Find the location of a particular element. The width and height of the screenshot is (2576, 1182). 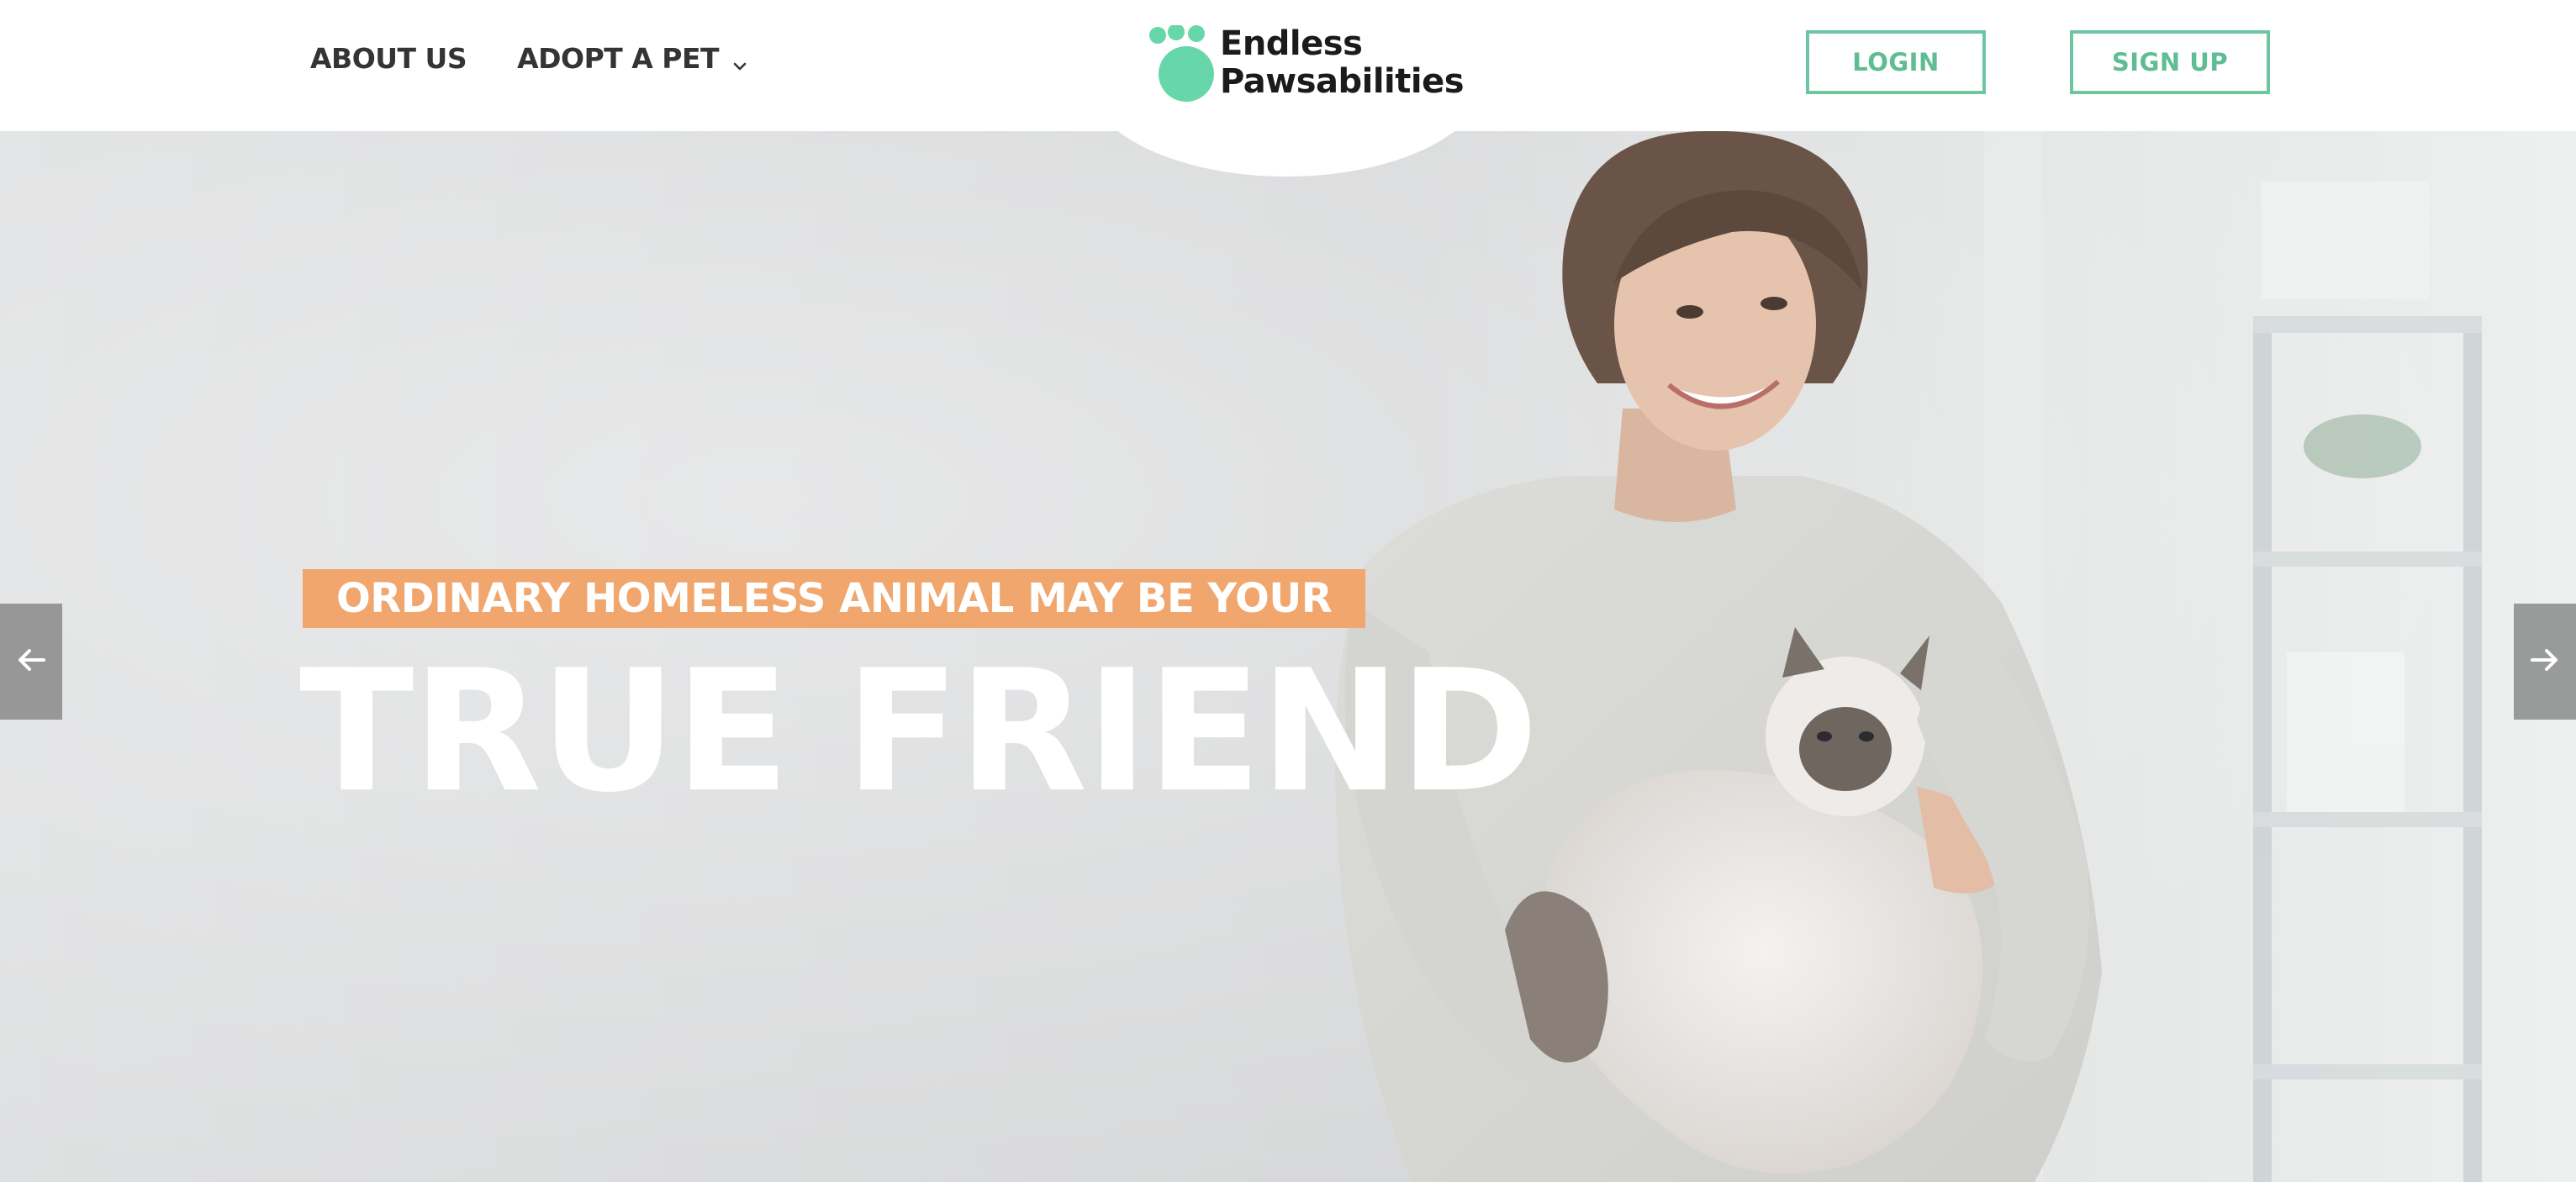

slider-prev-button is located at coordinates (31, 662).